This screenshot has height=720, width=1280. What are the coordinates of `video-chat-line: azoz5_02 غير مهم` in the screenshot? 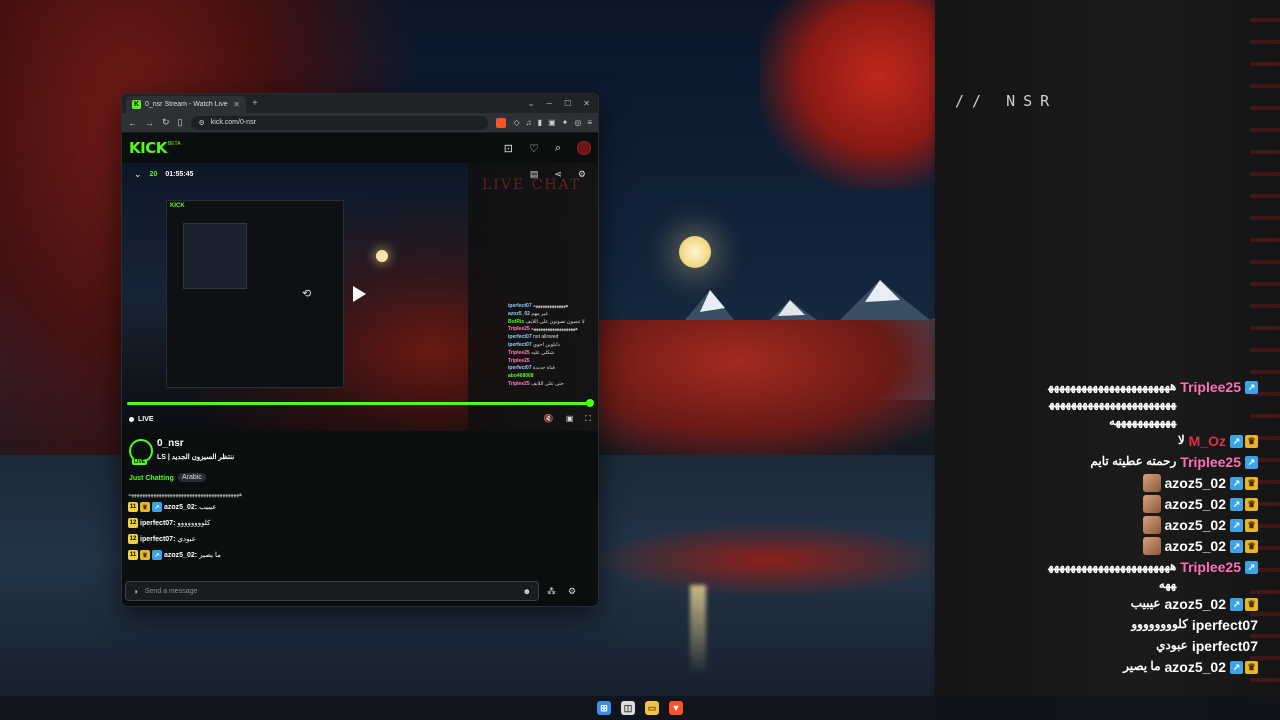 It's located at (553, 315).